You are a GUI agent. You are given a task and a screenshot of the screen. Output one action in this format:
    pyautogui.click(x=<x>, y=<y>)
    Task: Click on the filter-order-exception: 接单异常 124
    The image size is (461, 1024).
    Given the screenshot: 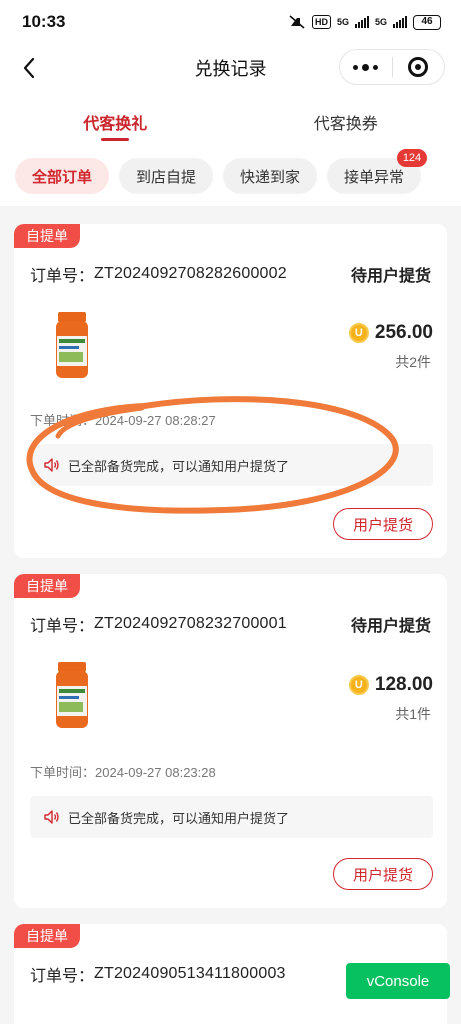 What is the action you would take?
    pyautogui.click(x=377, y=171)
    